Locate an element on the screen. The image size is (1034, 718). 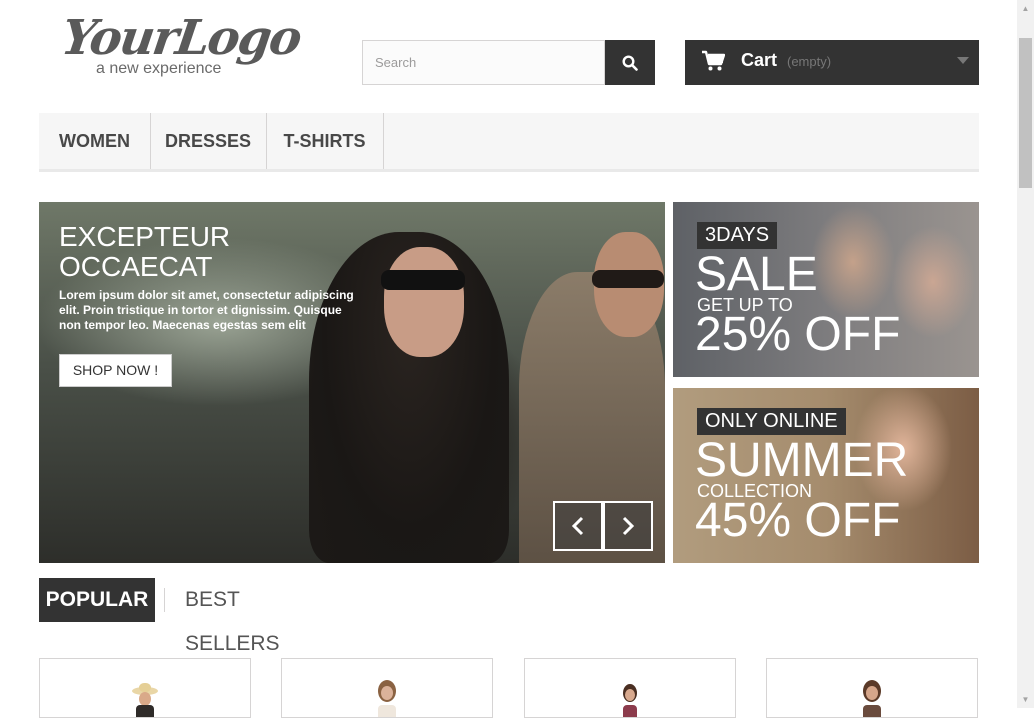
cart-button: Cart (empty) is located at coordinates (832, 62).